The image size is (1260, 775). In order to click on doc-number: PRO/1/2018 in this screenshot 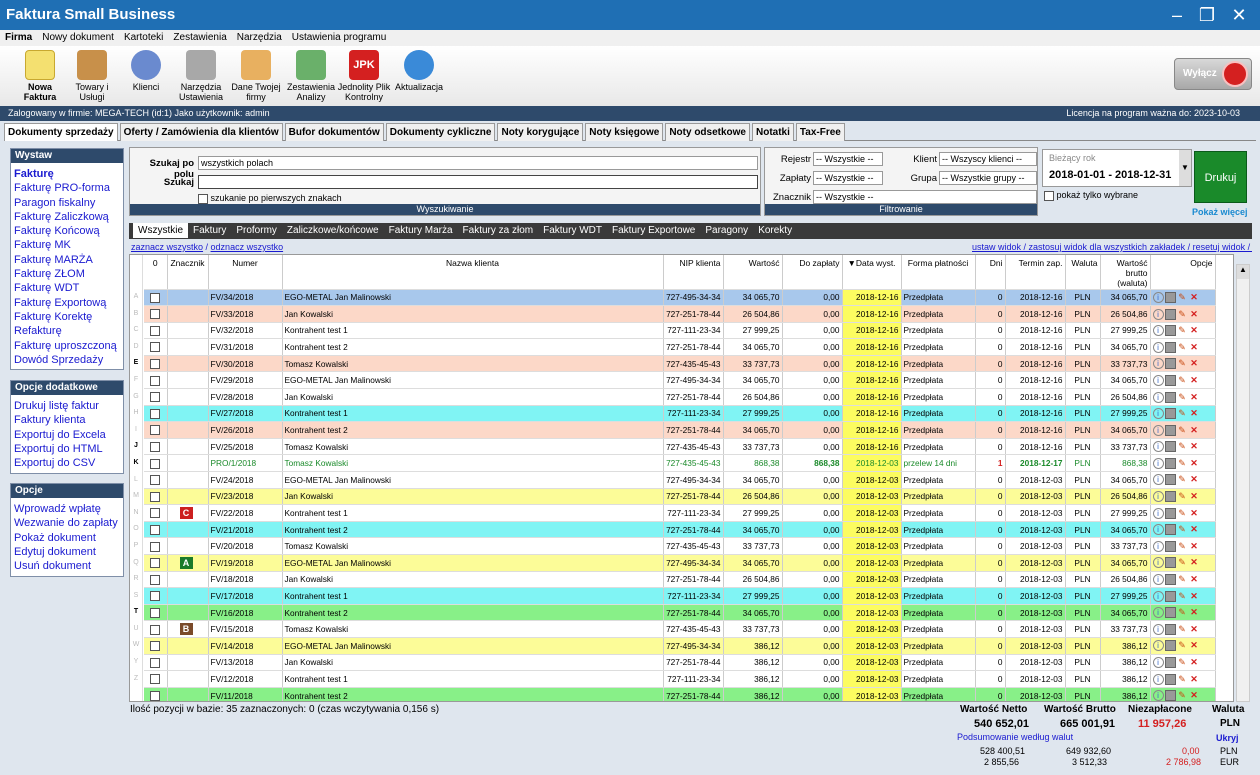, I will do `click(245, 463)`.